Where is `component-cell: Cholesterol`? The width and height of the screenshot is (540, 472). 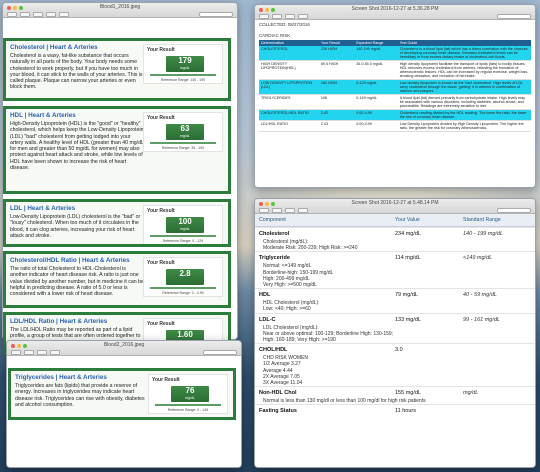
component-cell: Cholesterol is located at coordinates (325, 234).